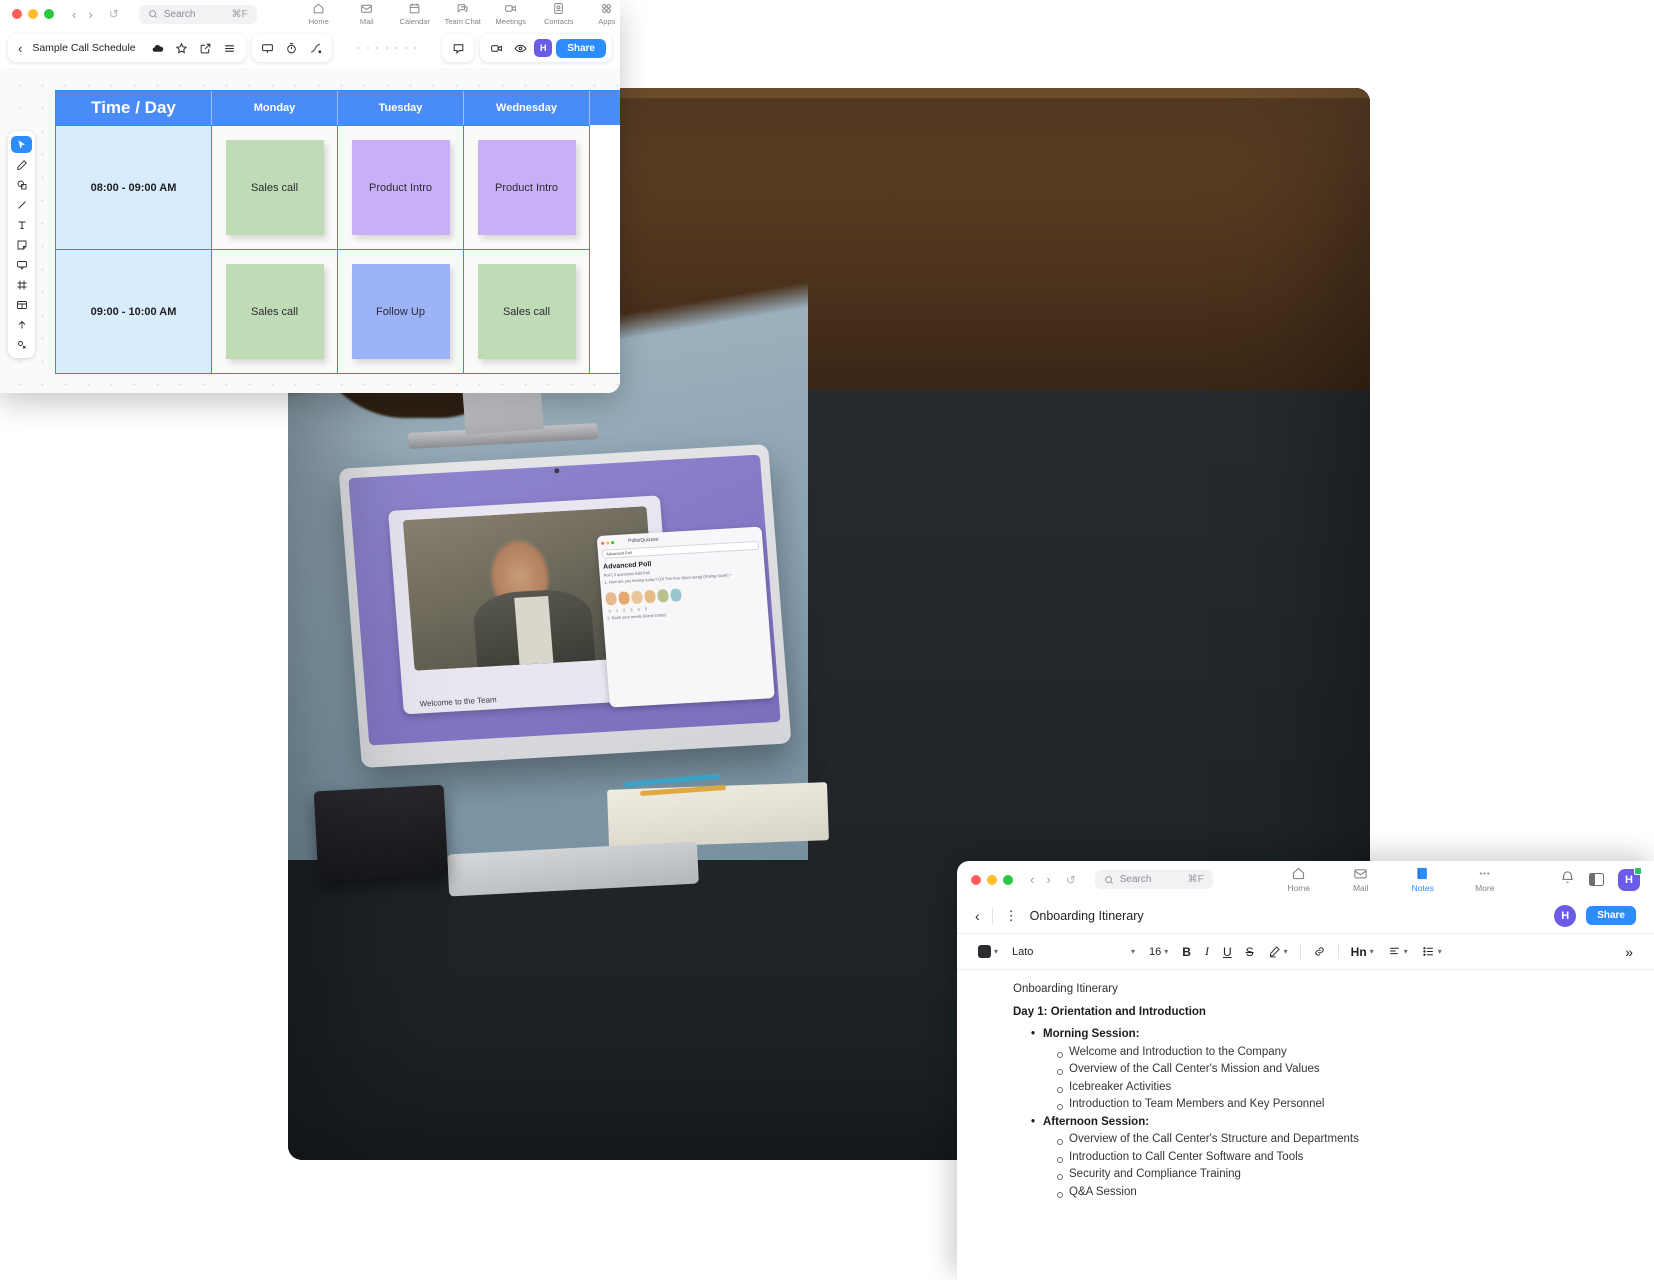 This screenshot has width=1654, height=1280. I want to click on menu-icon, so click(230, 48).